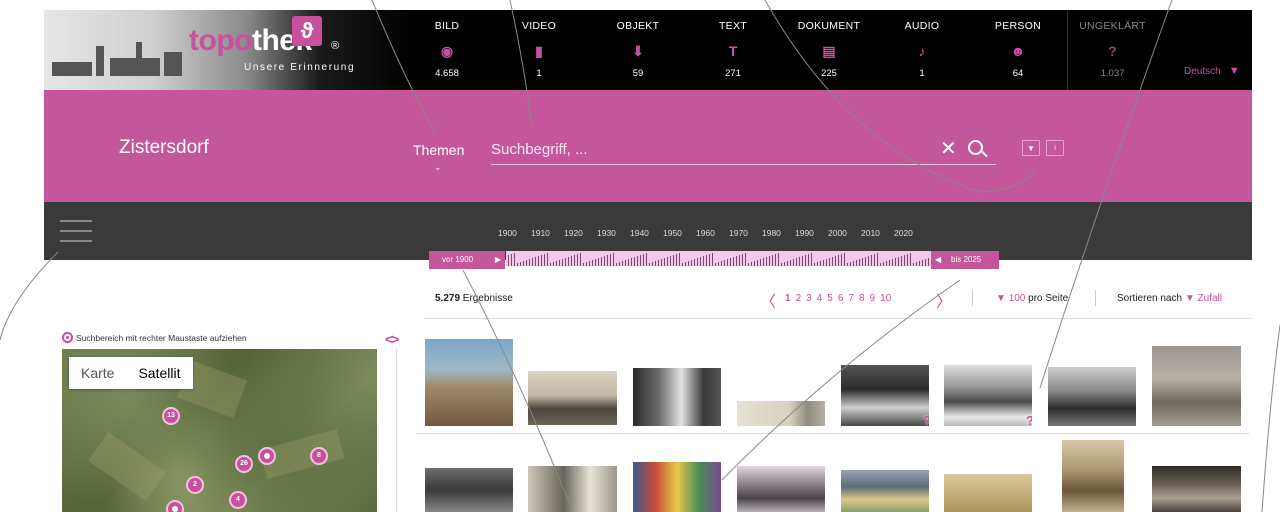  I want to click on media-filter-ungeklaert: UNGEKLÄRT ? 1.037, so click(1112, 50).